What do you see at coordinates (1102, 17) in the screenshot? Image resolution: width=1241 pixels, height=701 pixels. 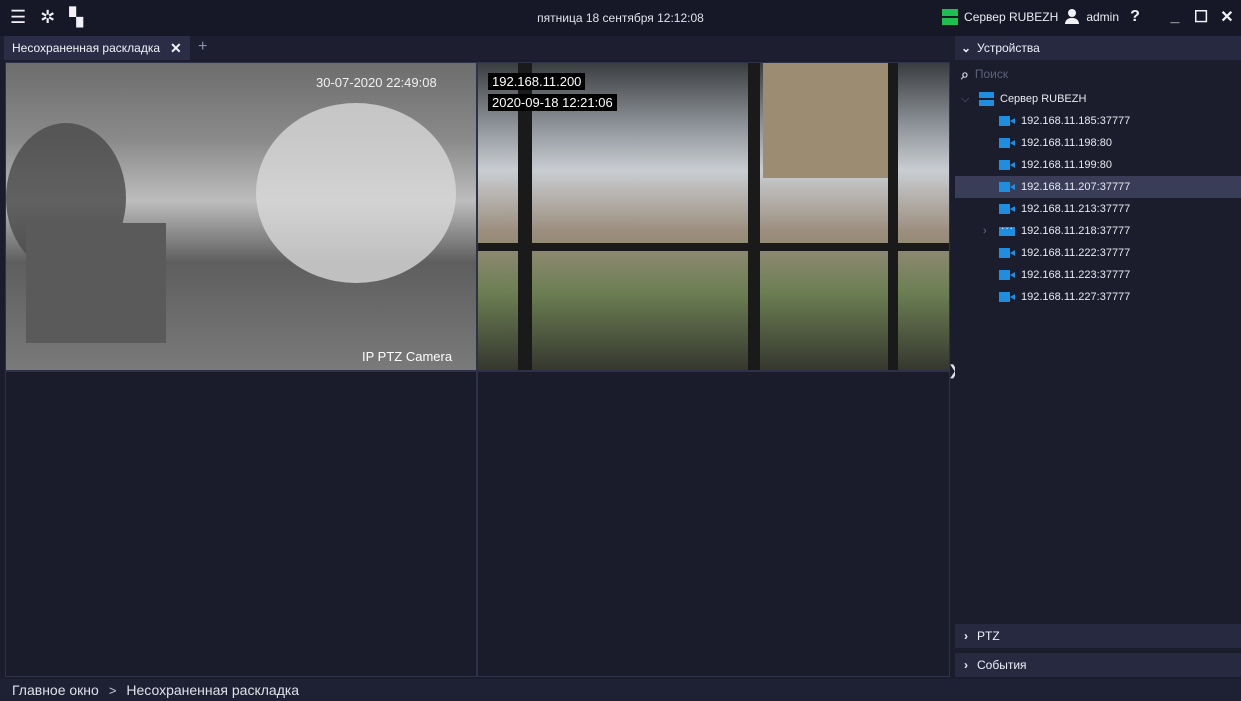 I see `user-label: admin` at bounding box center [1102, 17].